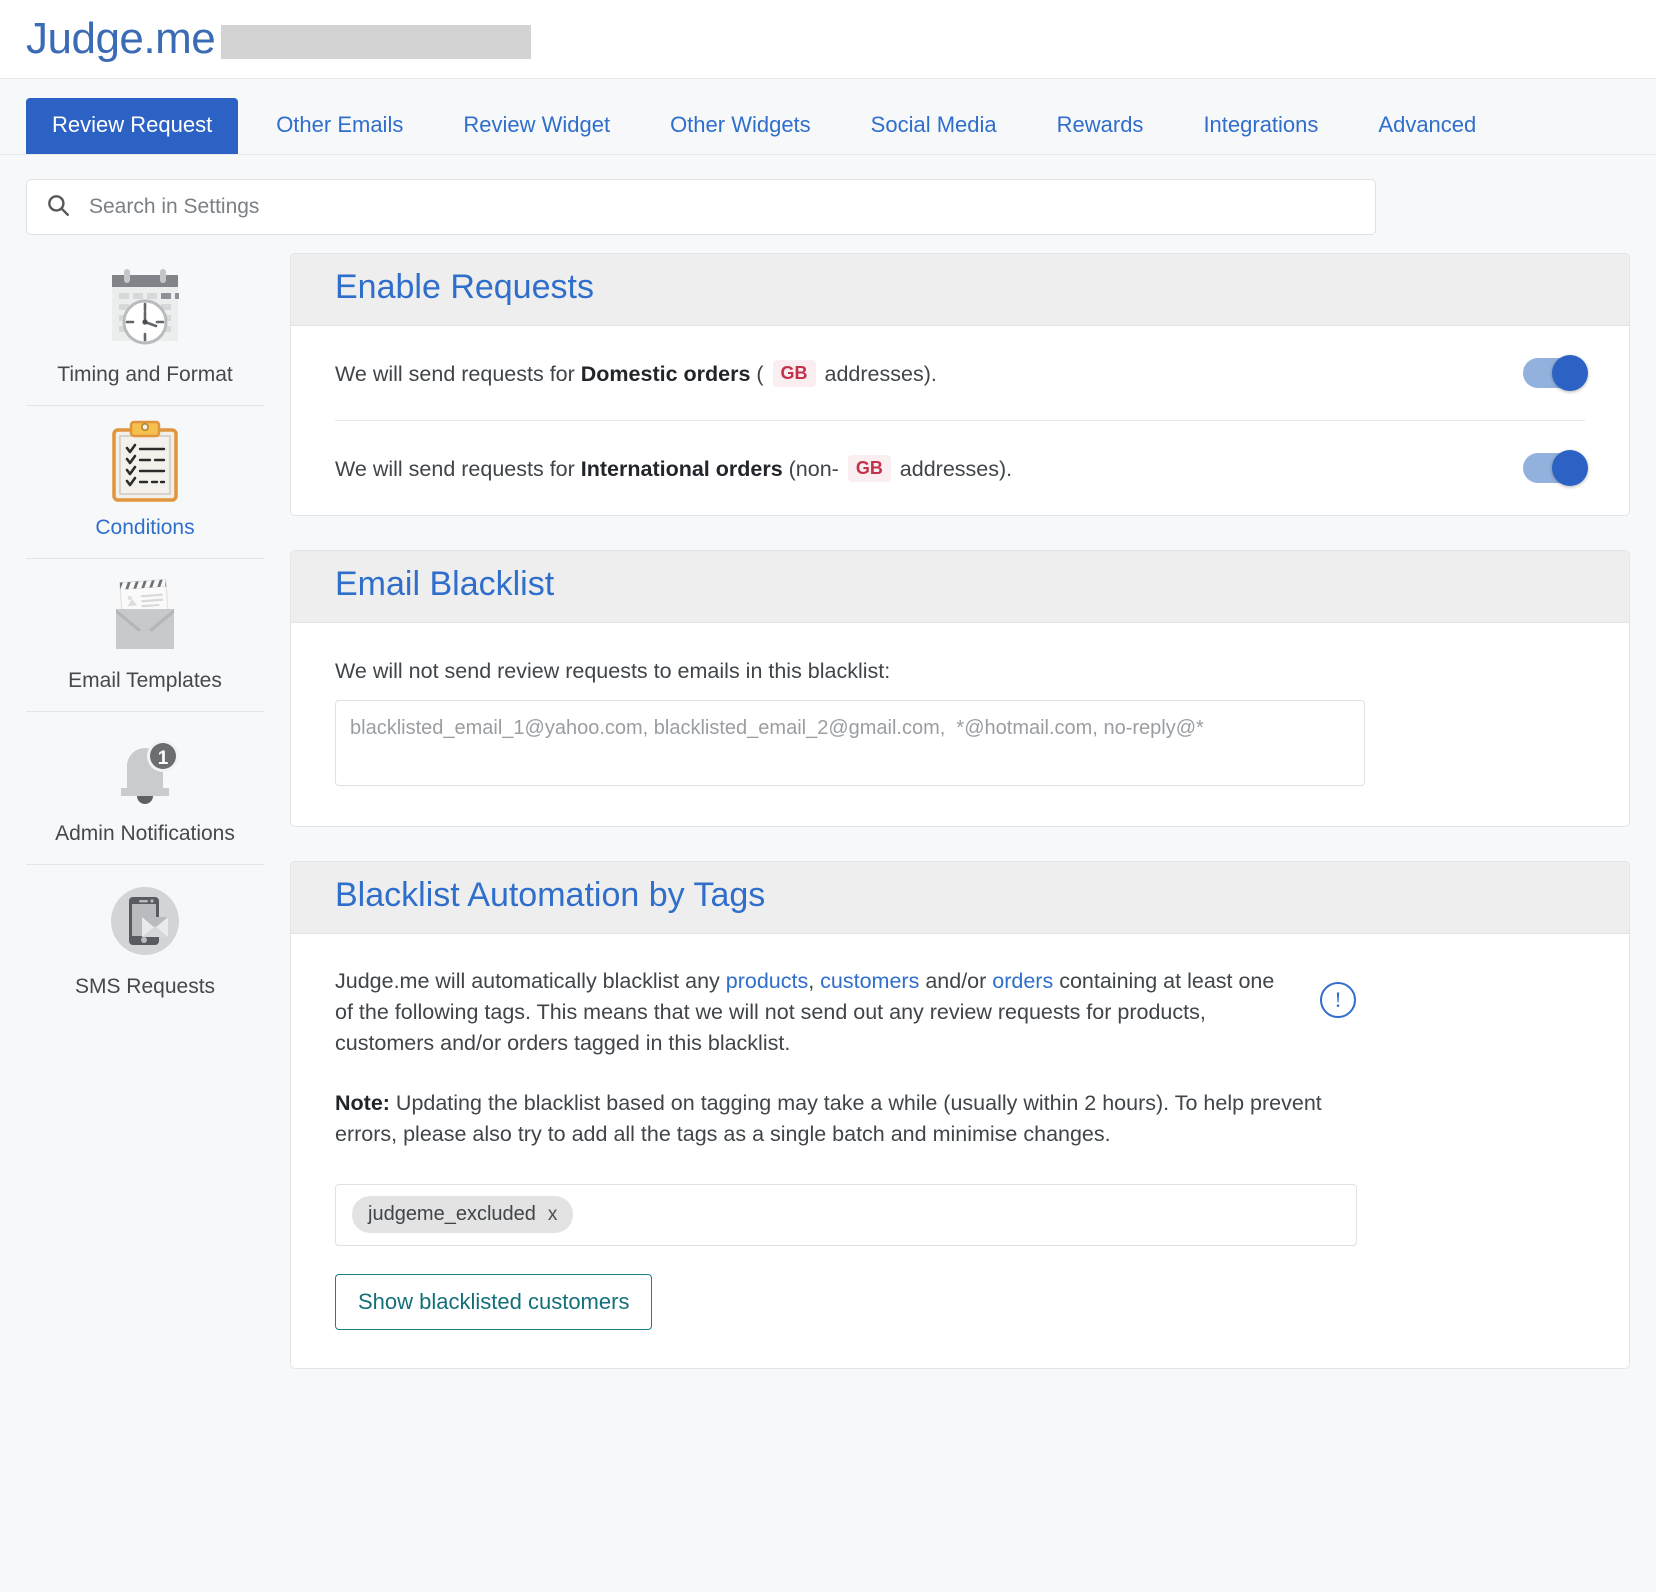  Describe the element at coordinates (850, 743) in the screenshot. I see `email-blacklist-textarea` at that location.